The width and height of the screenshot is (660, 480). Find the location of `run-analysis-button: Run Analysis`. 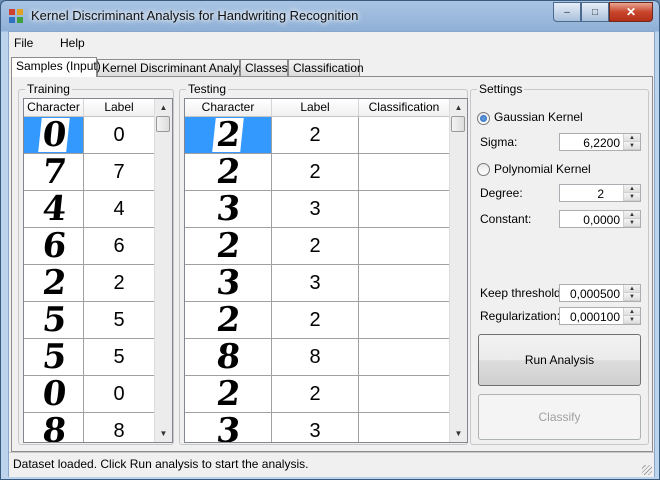

run-analysis-button: Run Analysis is located at coordinates (559, 360).